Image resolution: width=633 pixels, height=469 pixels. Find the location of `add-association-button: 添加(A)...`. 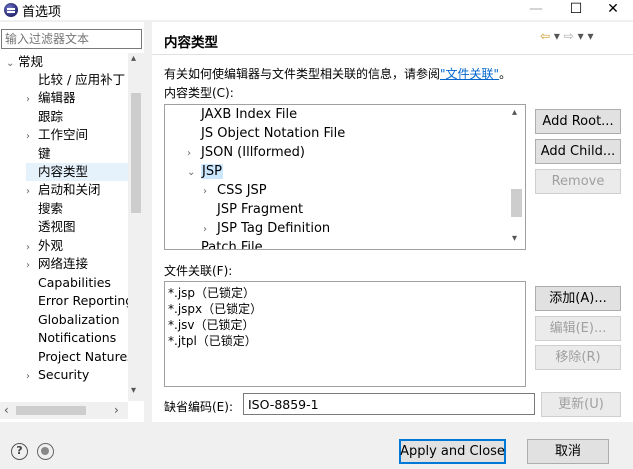

add-association-button: 添加(A)... is located at coordinates (578, 298).